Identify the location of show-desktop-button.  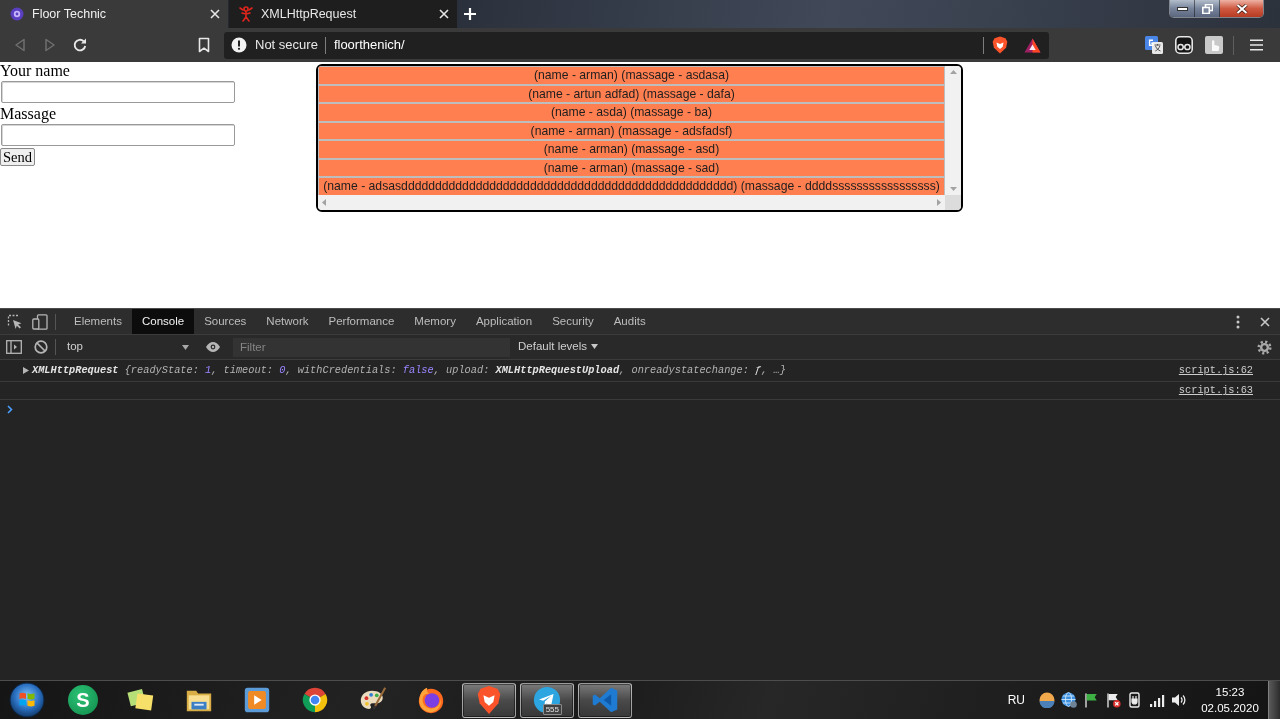
(1274, 700).